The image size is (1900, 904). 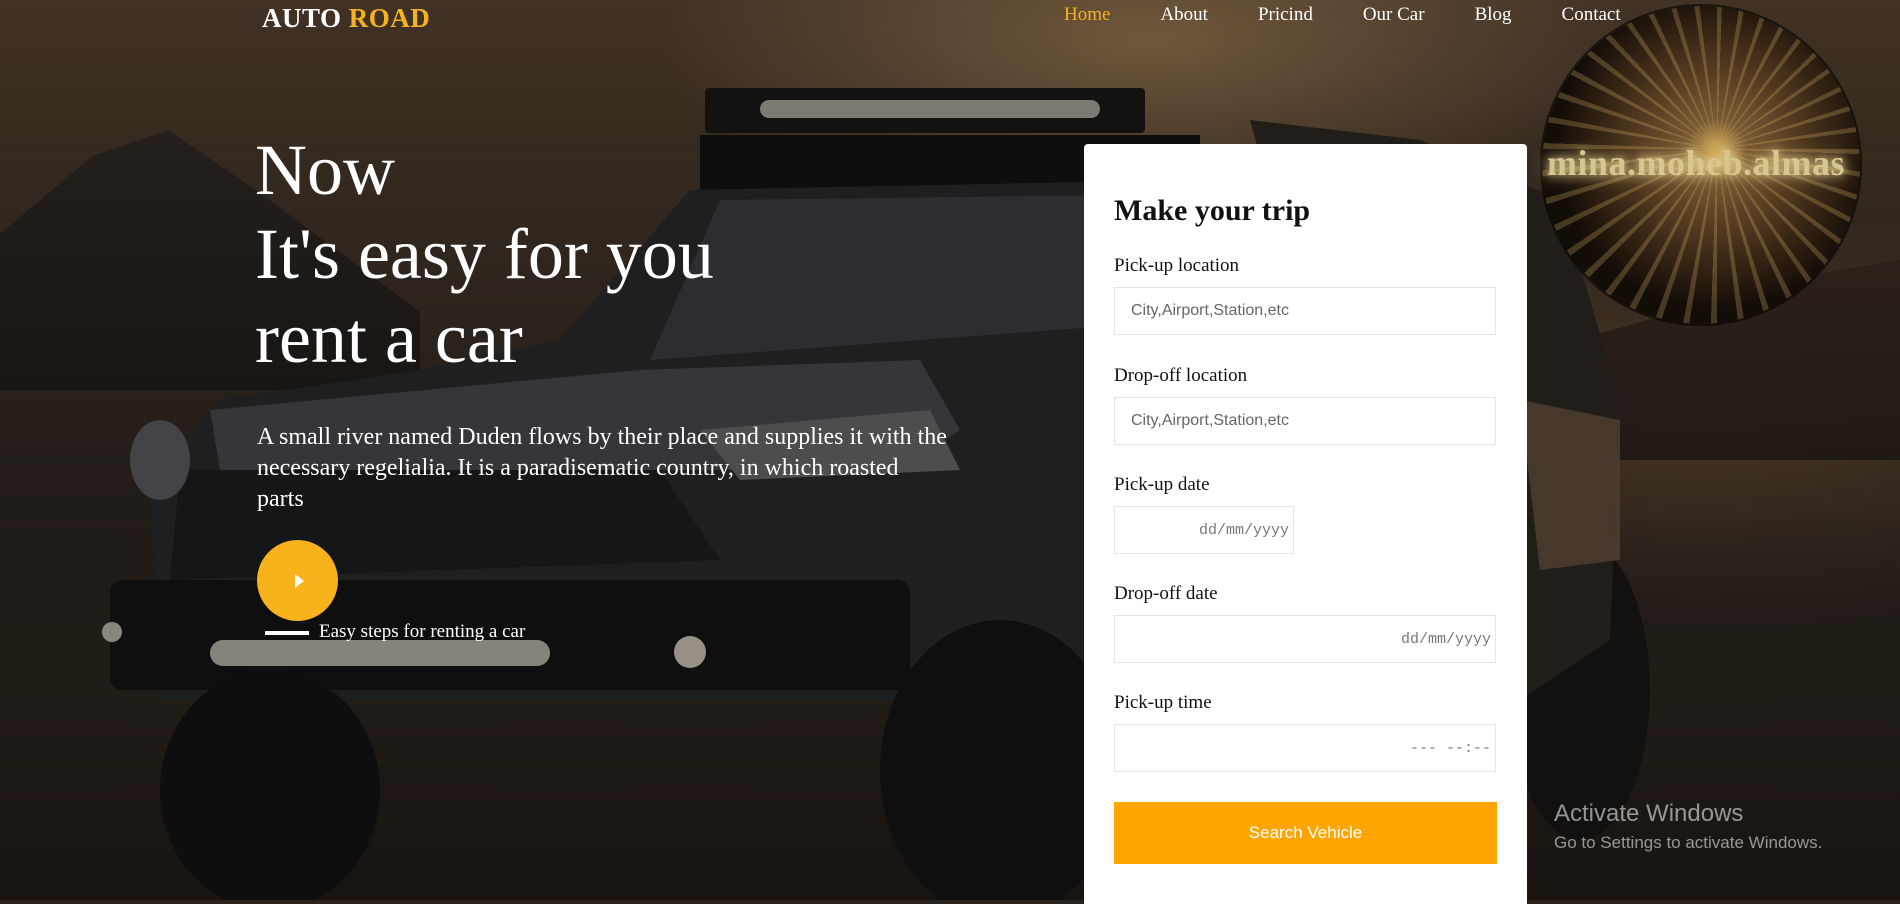 I want to click on activate-windows-title: Activate Windows, so click(x=1649, y=813).